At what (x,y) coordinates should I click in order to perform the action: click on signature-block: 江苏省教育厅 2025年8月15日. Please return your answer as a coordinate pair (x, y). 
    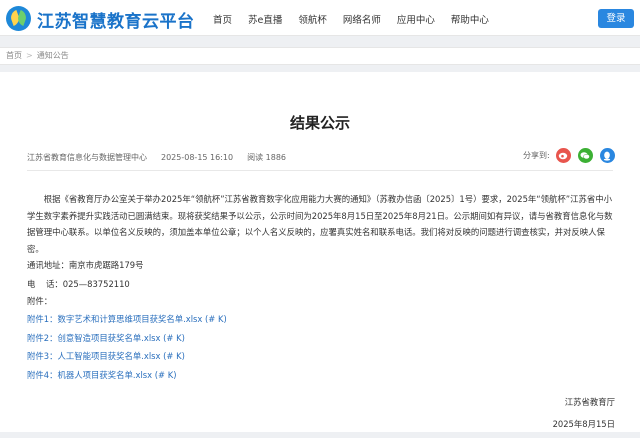
    Looking at the image, I should click on (584, 416).